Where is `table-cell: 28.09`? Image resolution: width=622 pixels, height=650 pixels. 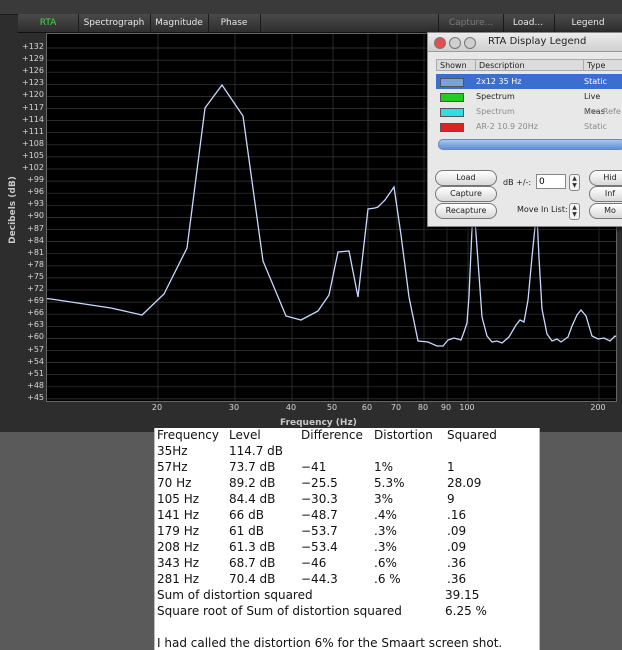
table-cell: 28.09 is located at coordinates (464, 483).